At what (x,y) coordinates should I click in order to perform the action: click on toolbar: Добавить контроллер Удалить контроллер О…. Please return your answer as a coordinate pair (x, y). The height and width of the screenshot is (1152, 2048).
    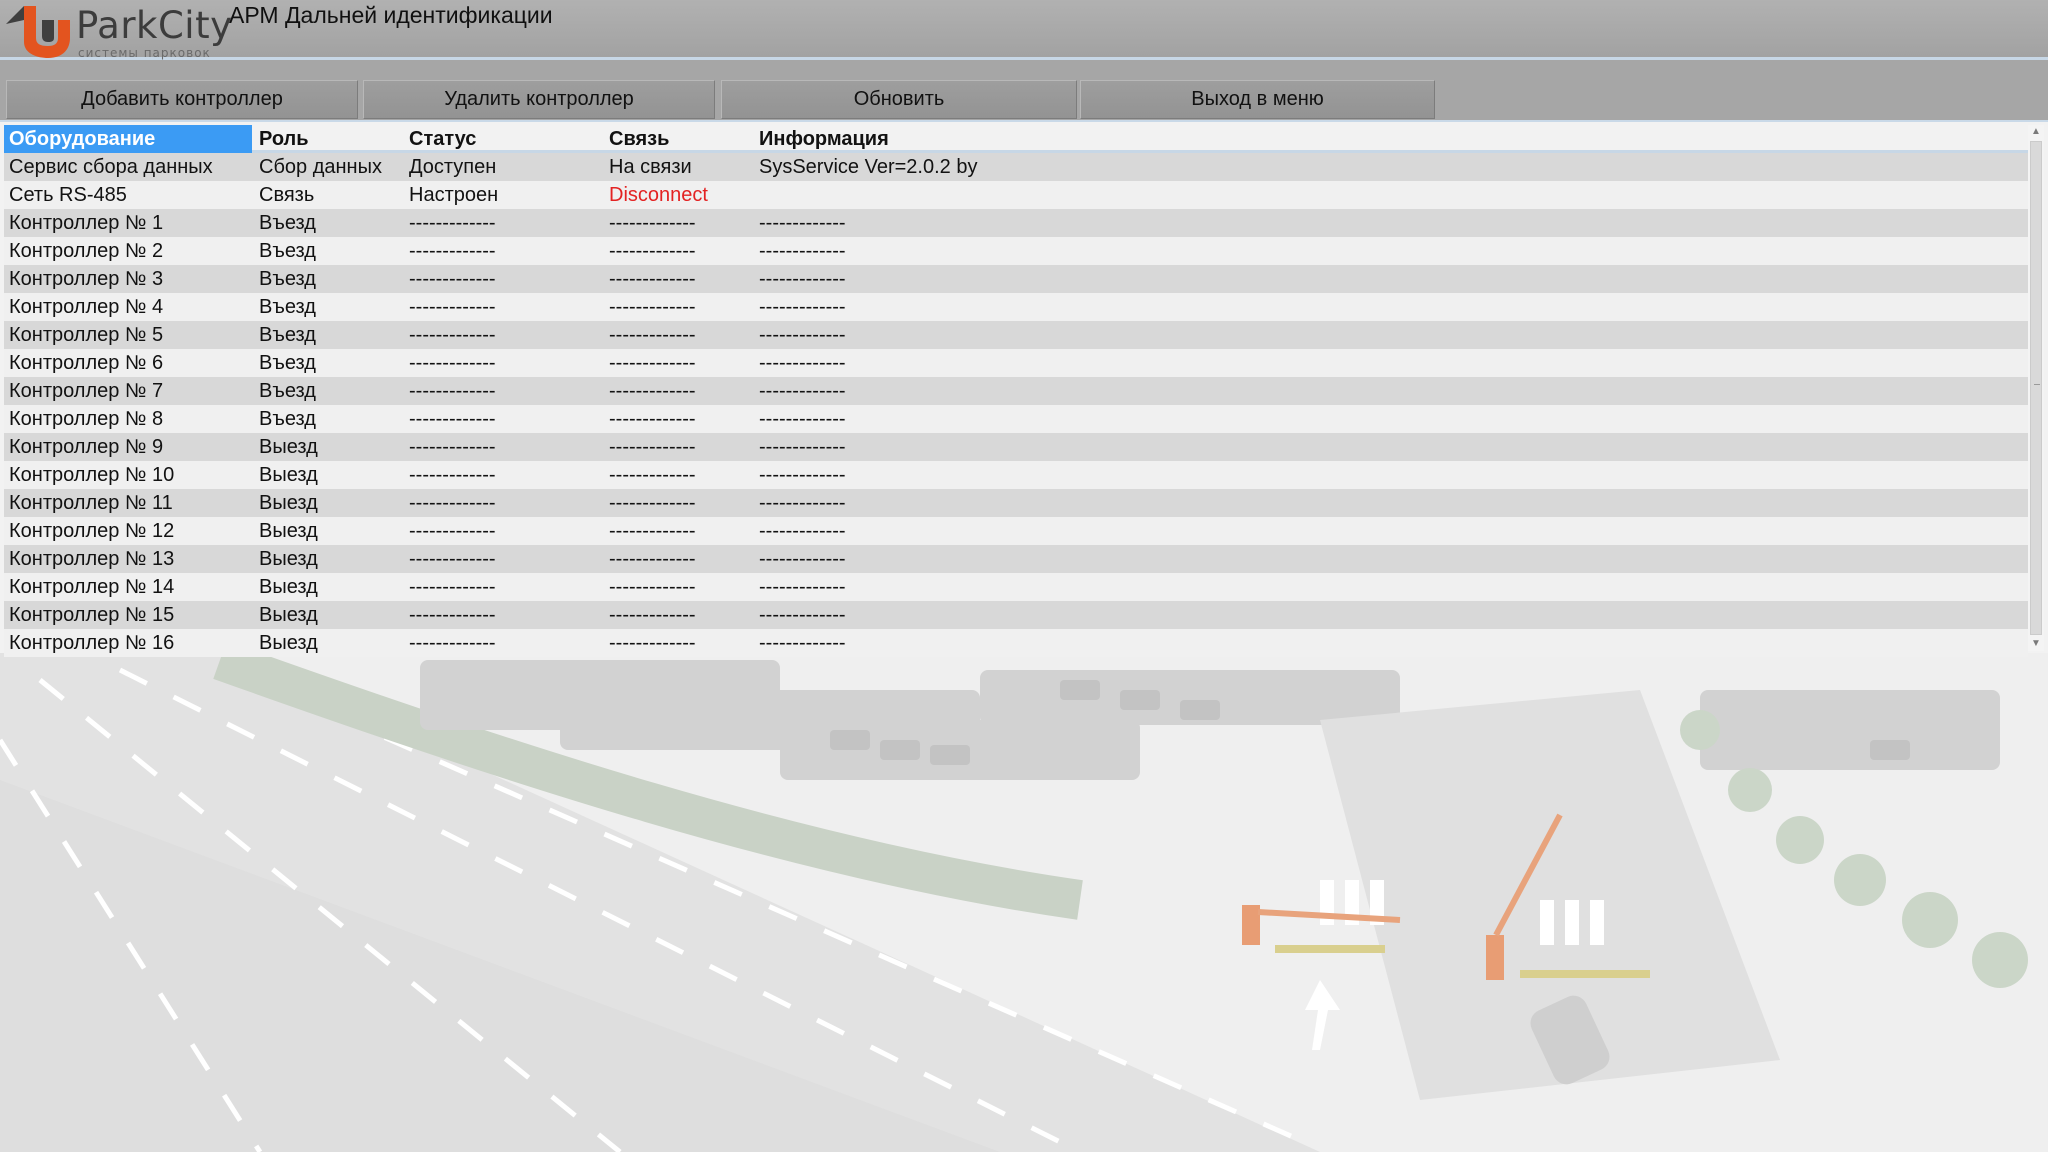
    Looking at the image, I should click on (1024, 91).